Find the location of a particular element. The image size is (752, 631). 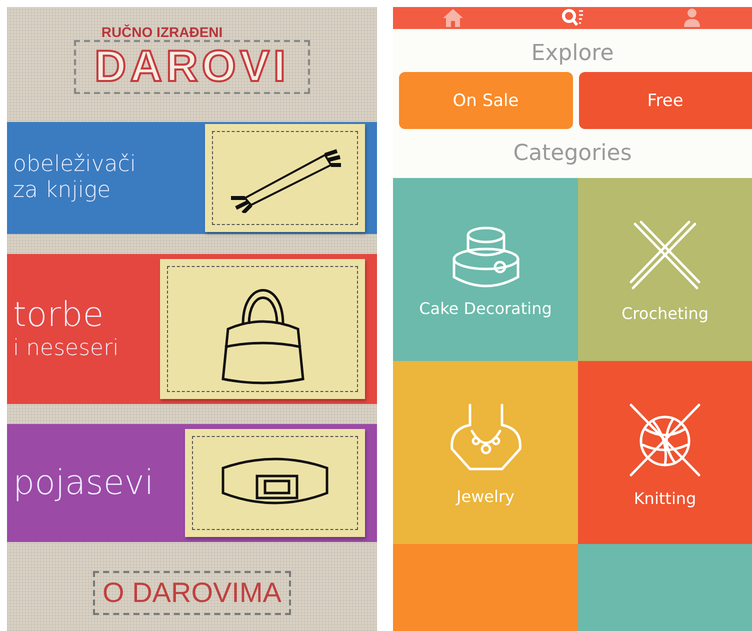

category-band: pojasevi is located at coordinates (192, 483).